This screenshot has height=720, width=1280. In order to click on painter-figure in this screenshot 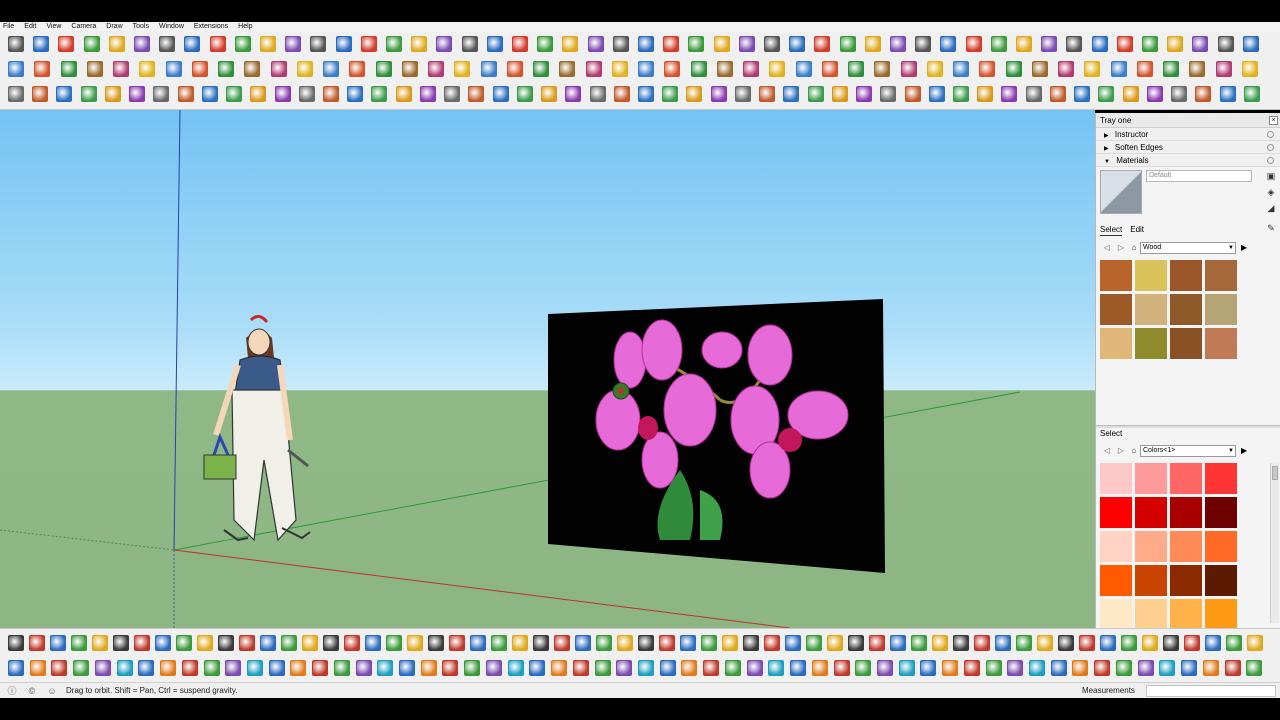, I will do `click(257, 428)`.